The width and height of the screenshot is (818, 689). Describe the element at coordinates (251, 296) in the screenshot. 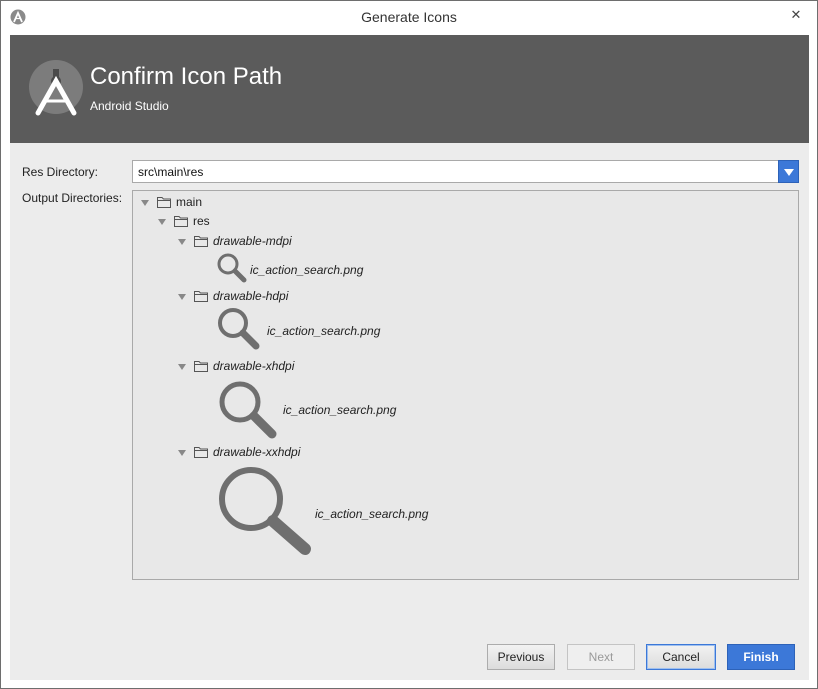

I see `tree-node-label: drawable-hdpi` at that location.